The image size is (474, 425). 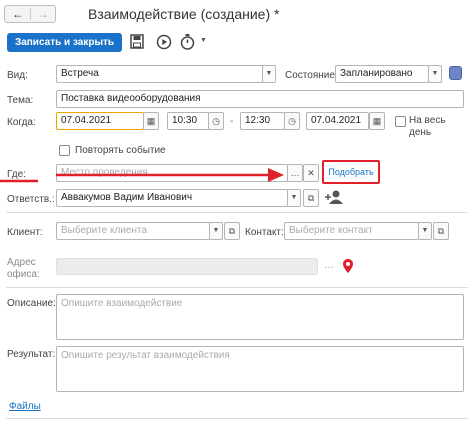 What do you see at coordinates (187, 42) in the screenshot?
I see `stopwatch-icon` at bounding box center [187, 42].